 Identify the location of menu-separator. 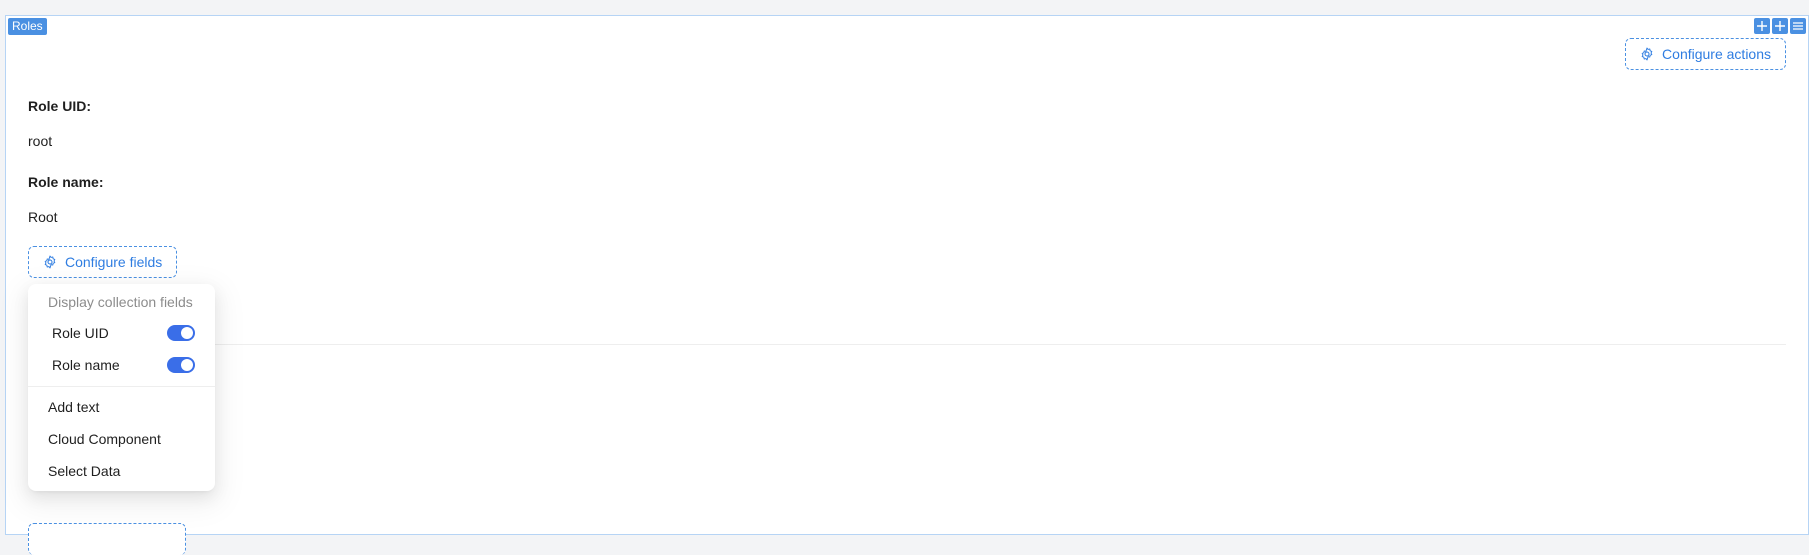
(121, 386).